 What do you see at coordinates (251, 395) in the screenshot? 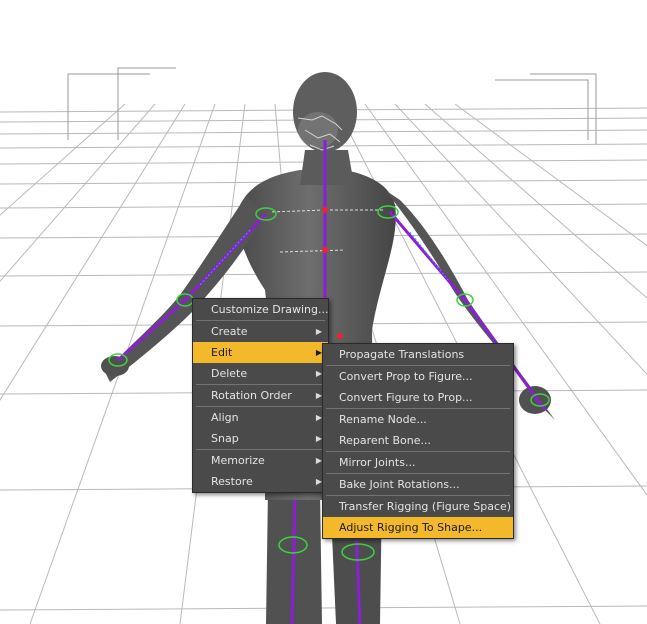
I see `menu-item-label: Rotation Order` at bounding box center [251, 395].